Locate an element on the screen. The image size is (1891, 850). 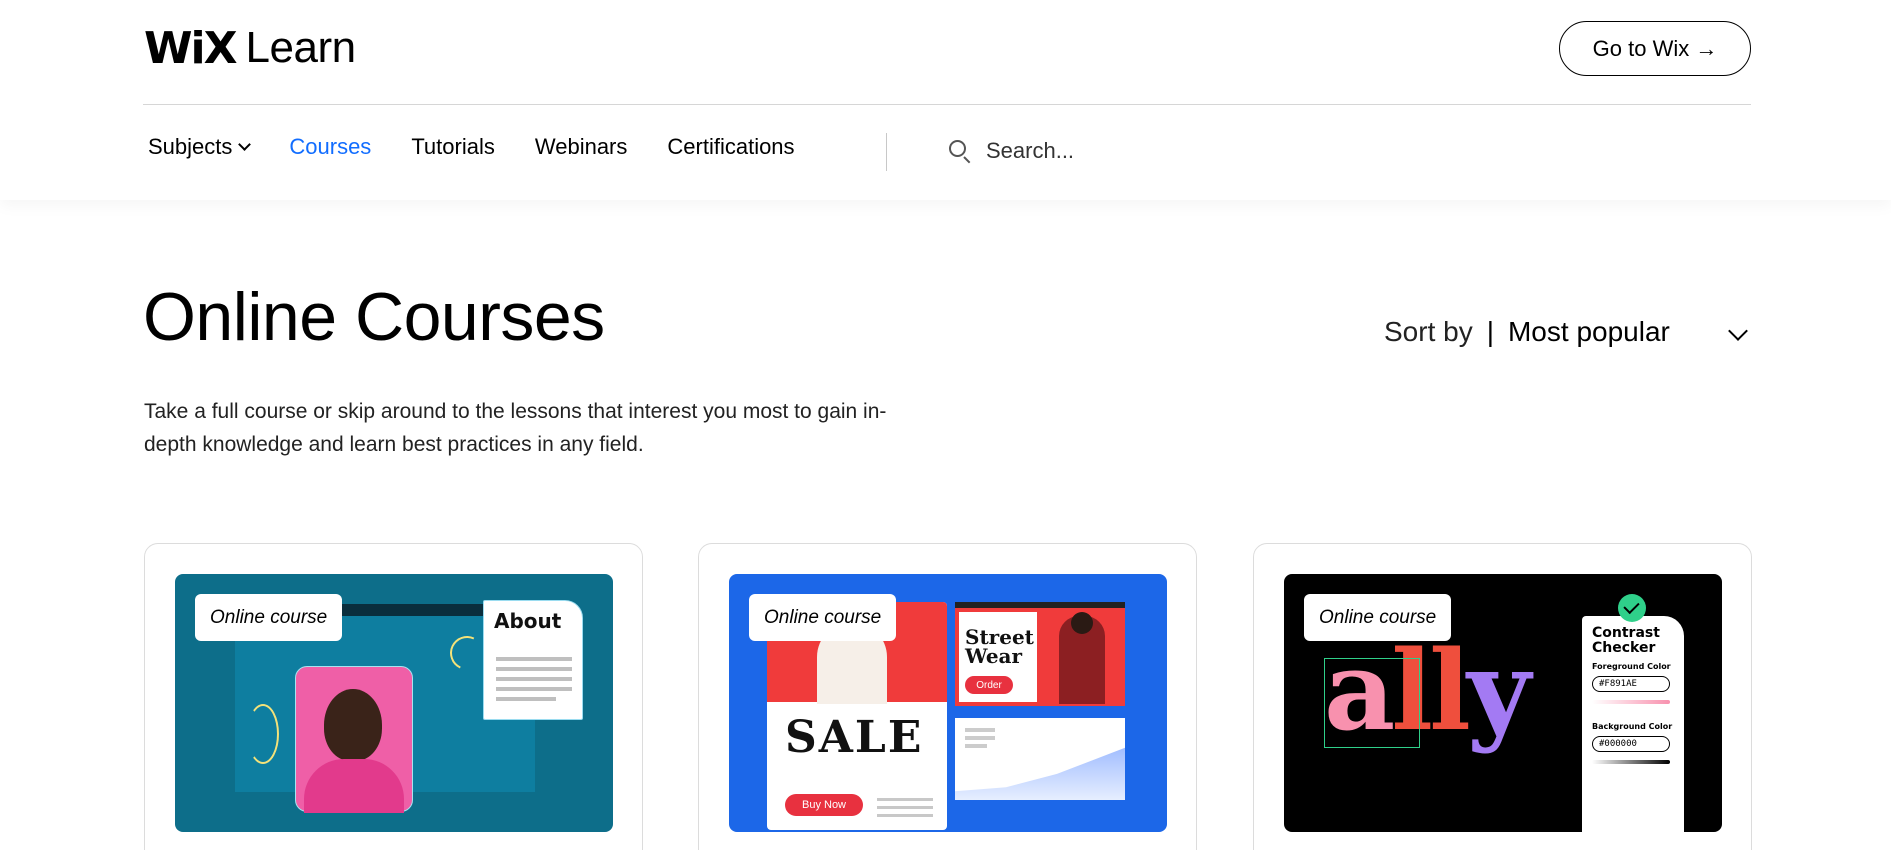
nav-item-tutorials: Tutorials is located at coordinates (453, 147).